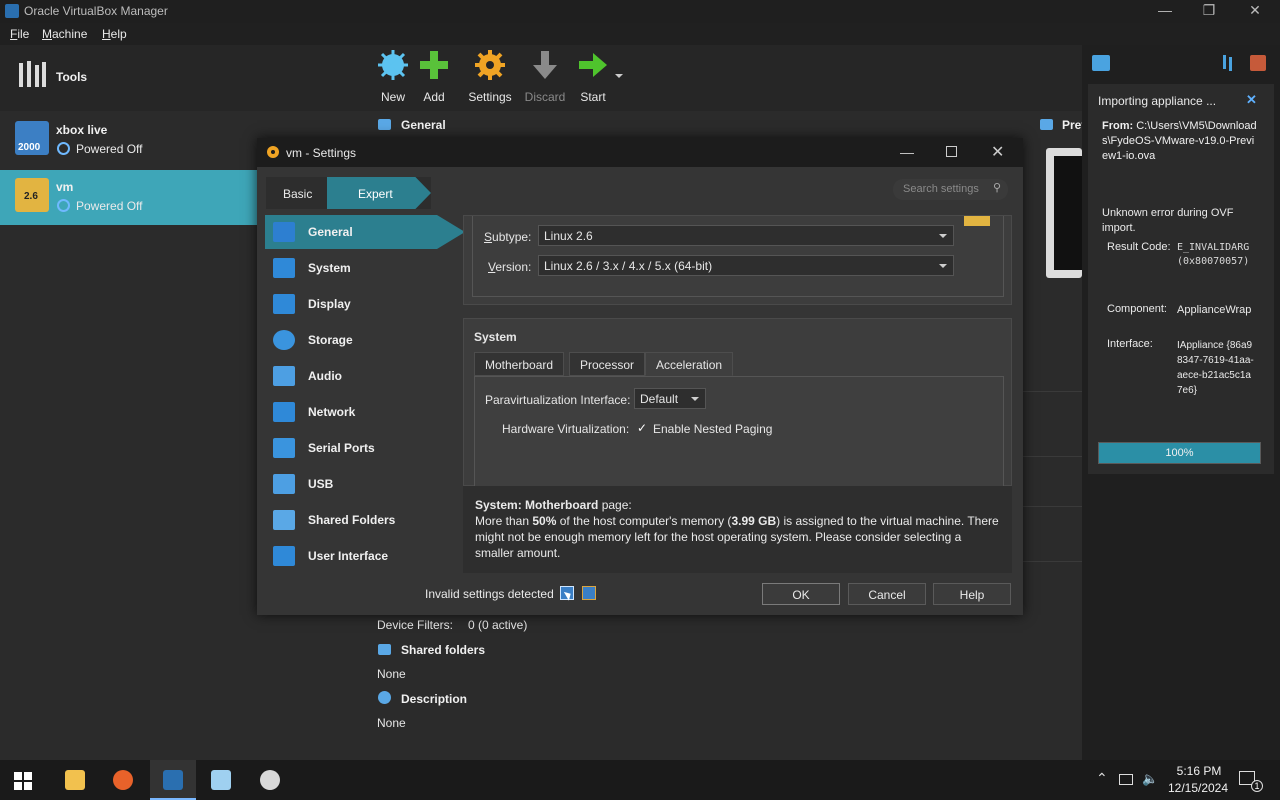 This screenshot has width=1280, height=800. What do you see at coordinates (1199, 771) in the screenshot?
I see `clock-time: 5:16 PM` at bounding box center [1199, 771].